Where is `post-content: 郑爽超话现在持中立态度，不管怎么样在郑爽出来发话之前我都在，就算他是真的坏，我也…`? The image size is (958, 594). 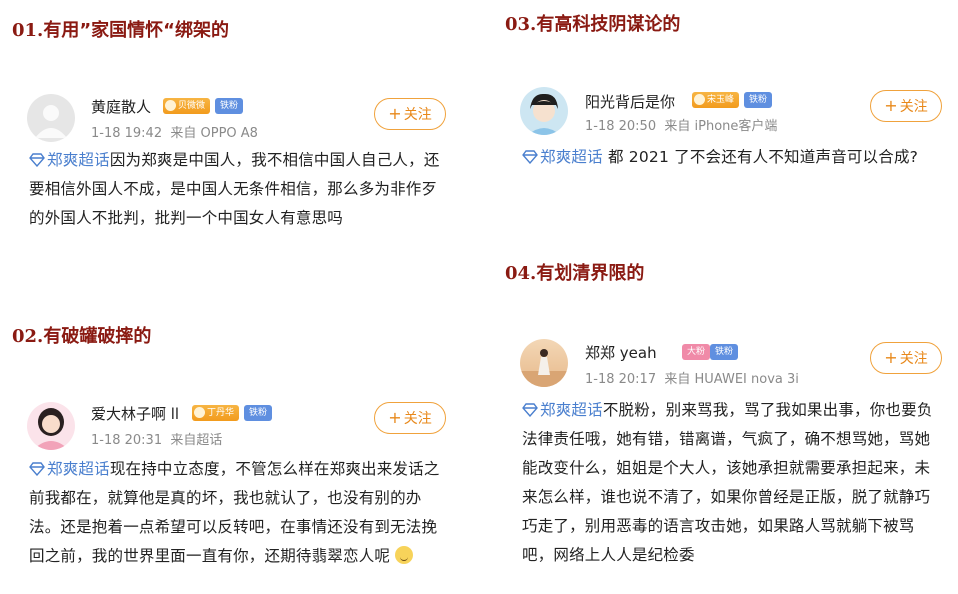 post-content: 郑爽超话现在持中立态度，不管怎么样在郑爽出来发话之前我都在，就算他是真的坏，我也… is located at coordinates (240, 513).